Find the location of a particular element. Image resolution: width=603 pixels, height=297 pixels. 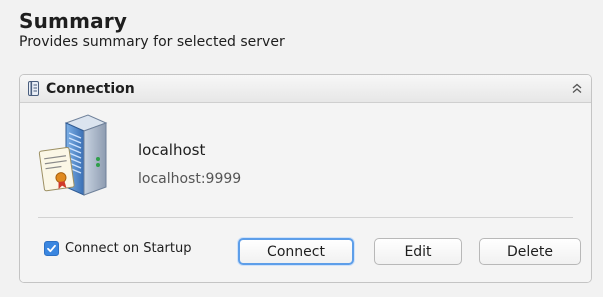

page-subtitle: Provides summary for selected server is located at coordinates (152, 42).